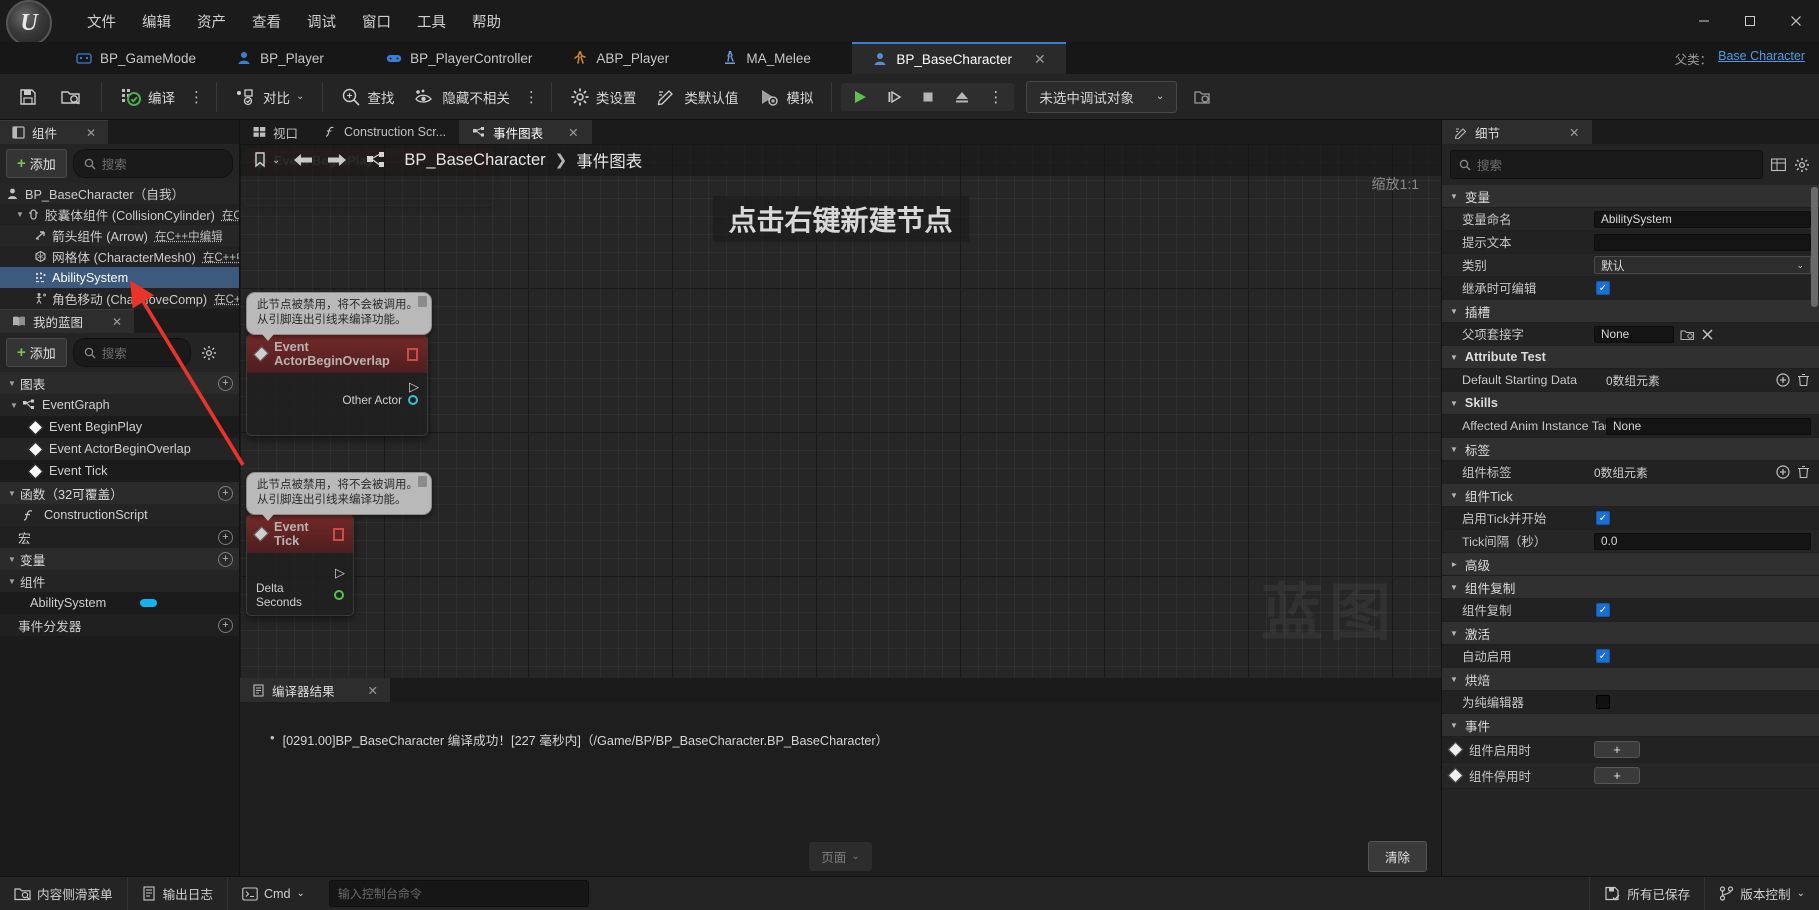 The image size is (1819, 910). Describe the element at coordinates (1630, 564) in the screenshot. I see `details-category-advanced: ▼ 高级` at that location.